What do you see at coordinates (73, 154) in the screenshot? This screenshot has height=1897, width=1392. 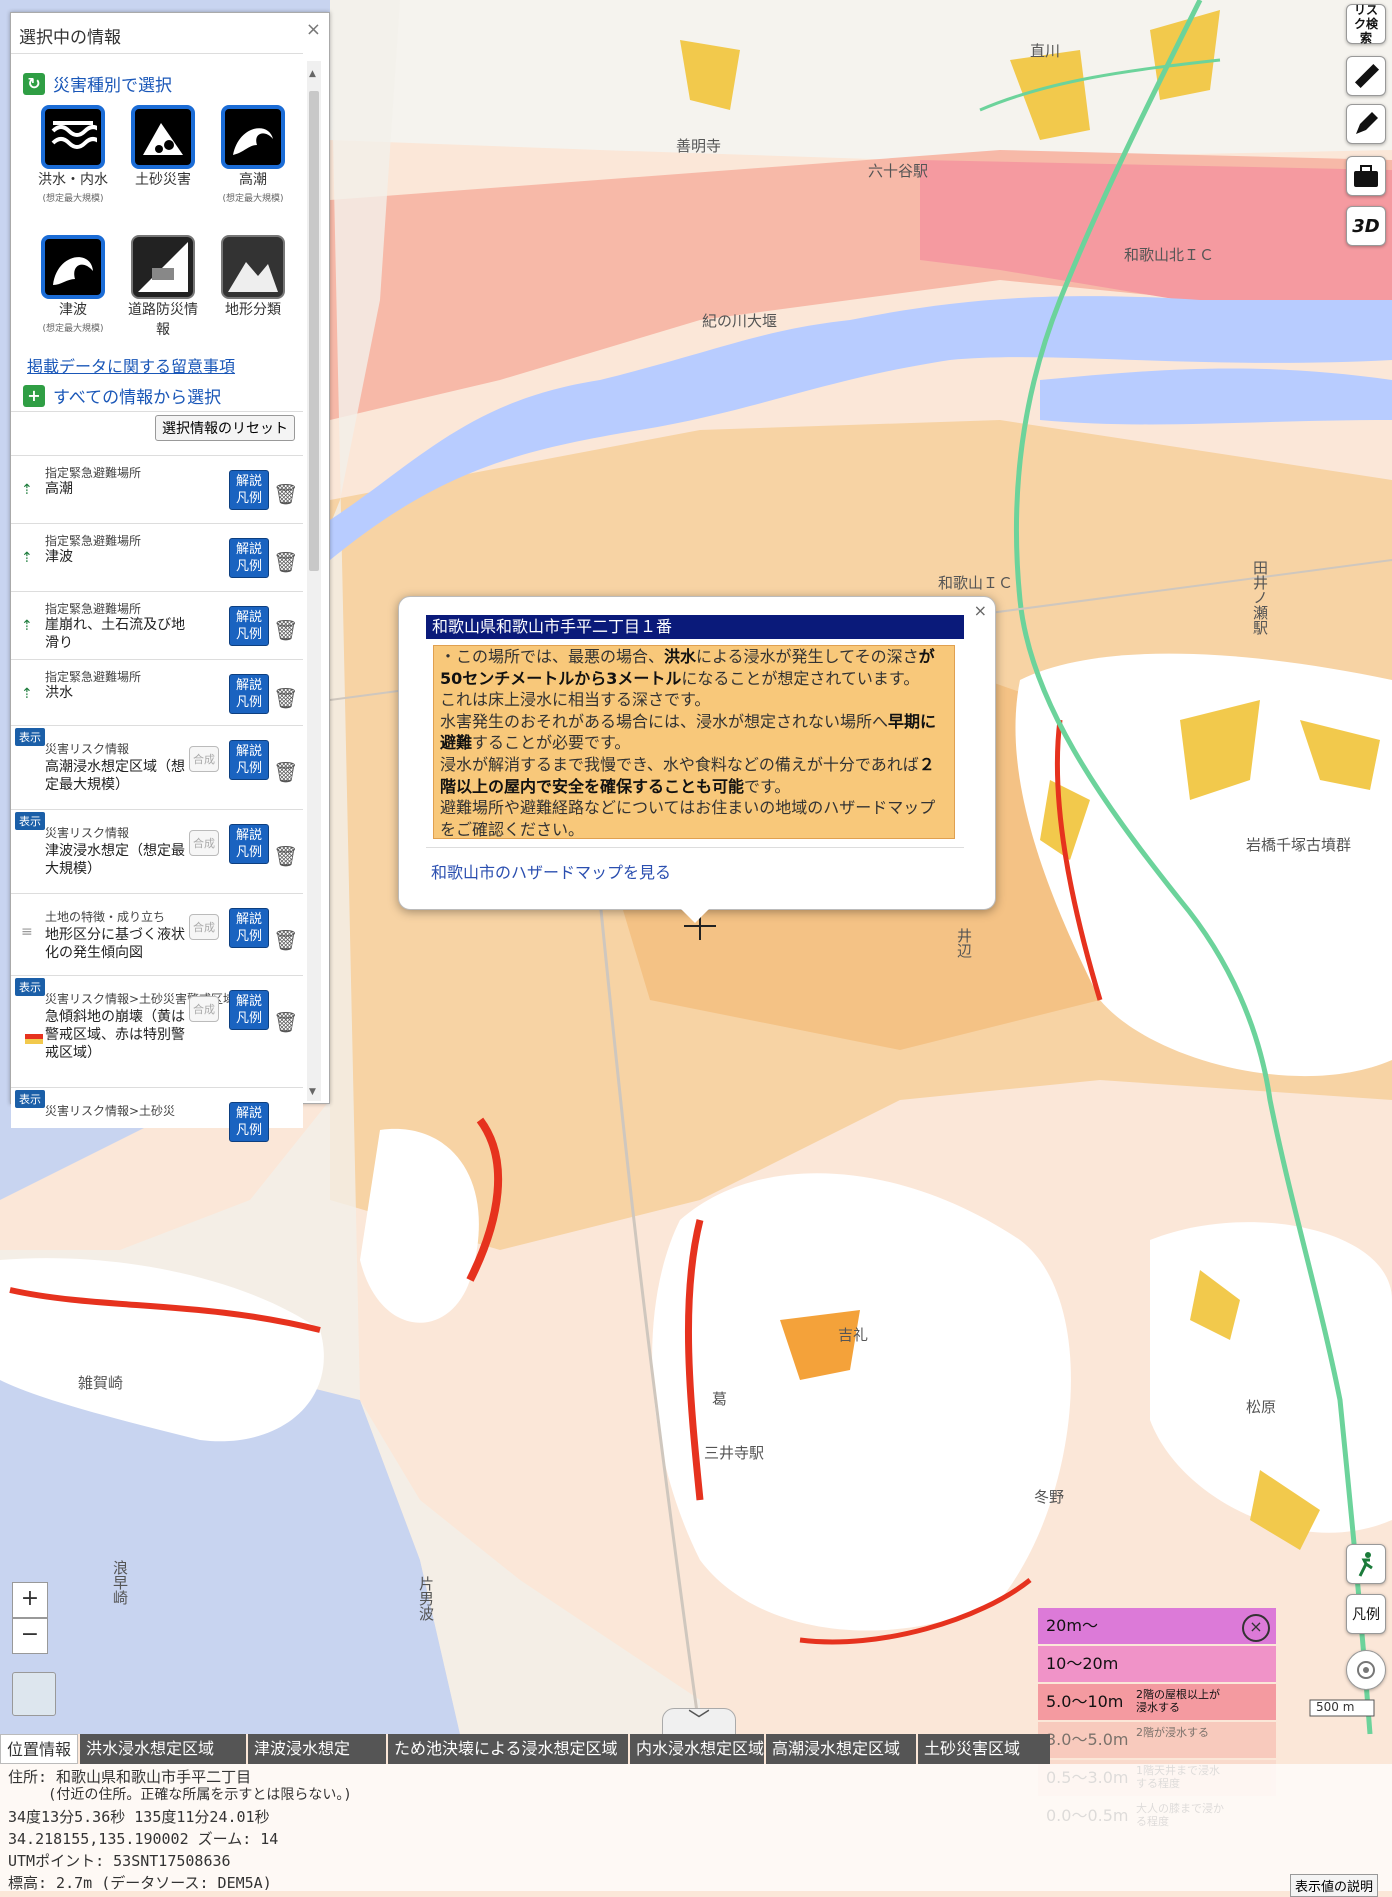 I see `hazard-flood-button: 洪水・内水 (想定最大規模)` at bounding box center [73, 154].